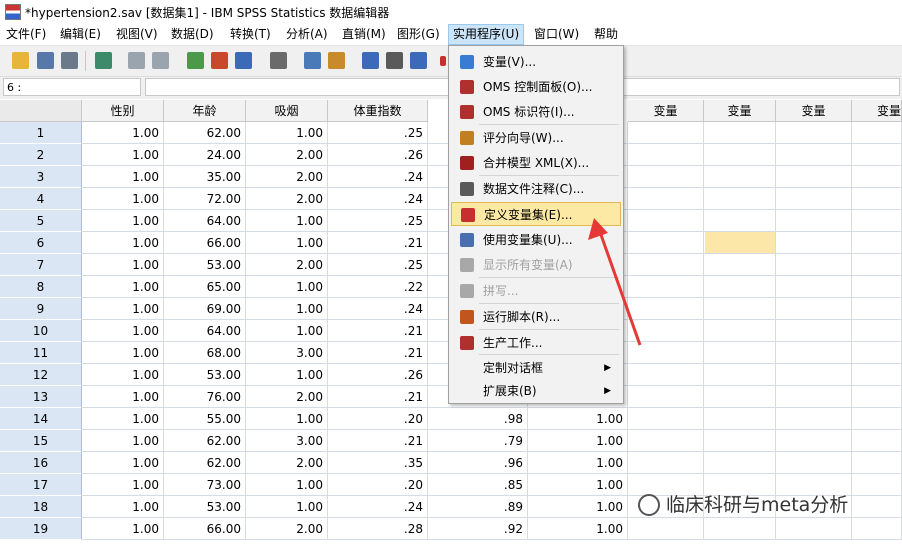 Image resolution: width=902 pixels, height=546 pixels. I want to click on annotation-arrow, so click(615, 282).